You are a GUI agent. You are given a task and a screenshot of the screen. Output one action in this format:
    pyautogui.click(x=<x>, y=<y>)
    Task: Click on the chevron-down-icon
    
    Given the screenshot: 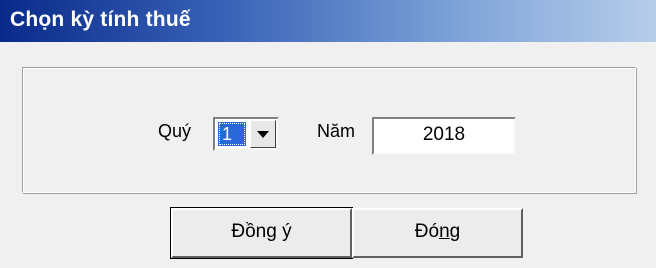 What is the action you would take?
    pyautogui.click(x=263, y=134)
    